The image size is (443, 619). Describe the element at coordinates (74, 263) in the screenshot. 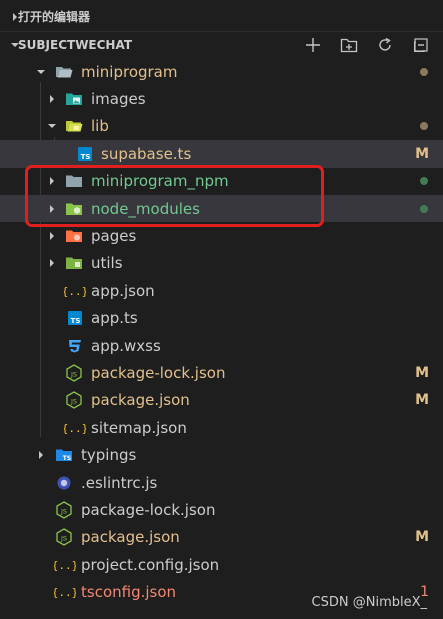

I see `utils-folder-icon` at that location.